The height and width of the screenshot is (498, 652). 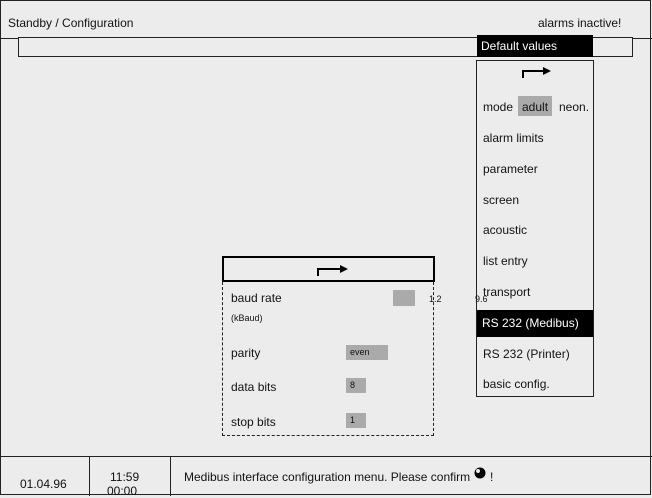 What do you see at coordinates (256, 298) in the screenshot?
I see `baud-rate-label: baud rate` at bounding box center [256, 298].